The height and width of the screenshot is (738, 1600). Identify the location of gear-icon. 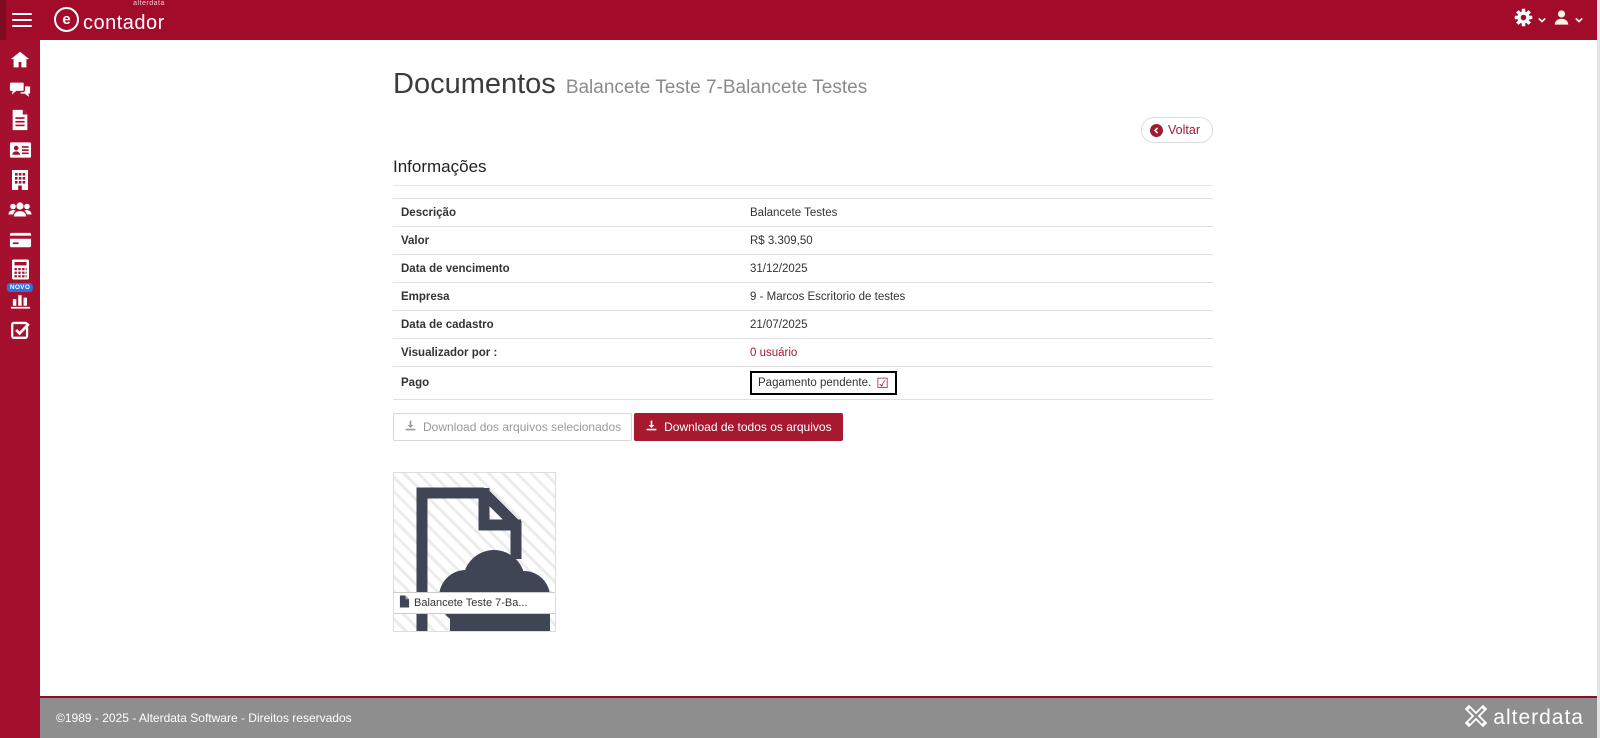
(1523, 20).